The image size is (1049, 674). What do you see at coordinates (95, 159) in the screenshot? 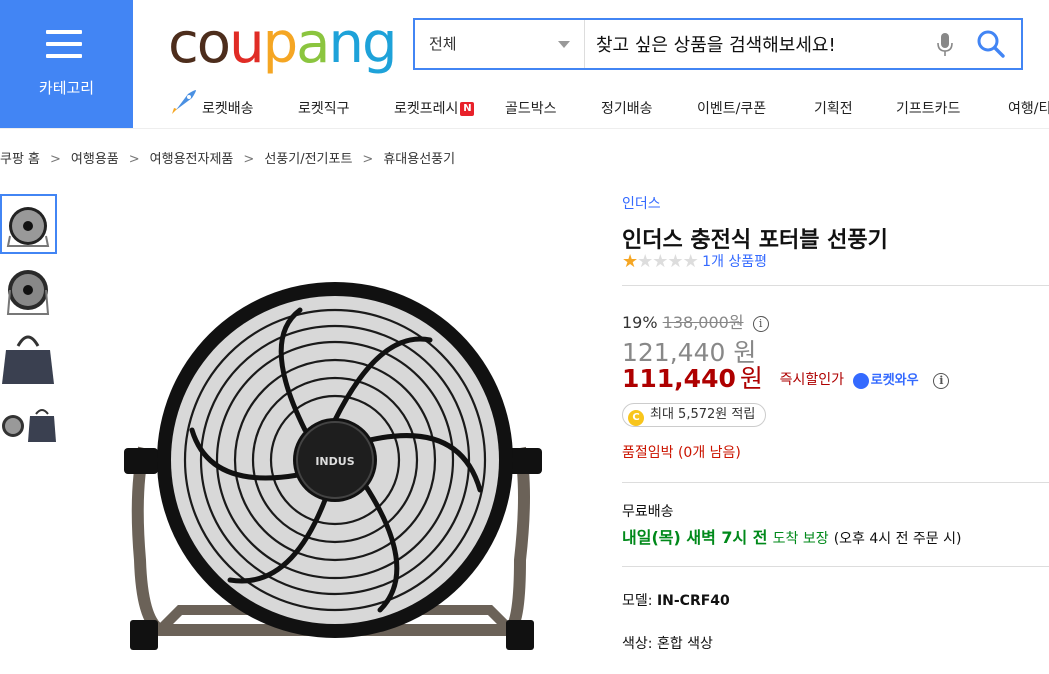
I see `breadcrumb-item: 여행용품` at bounding box center [95, 159].